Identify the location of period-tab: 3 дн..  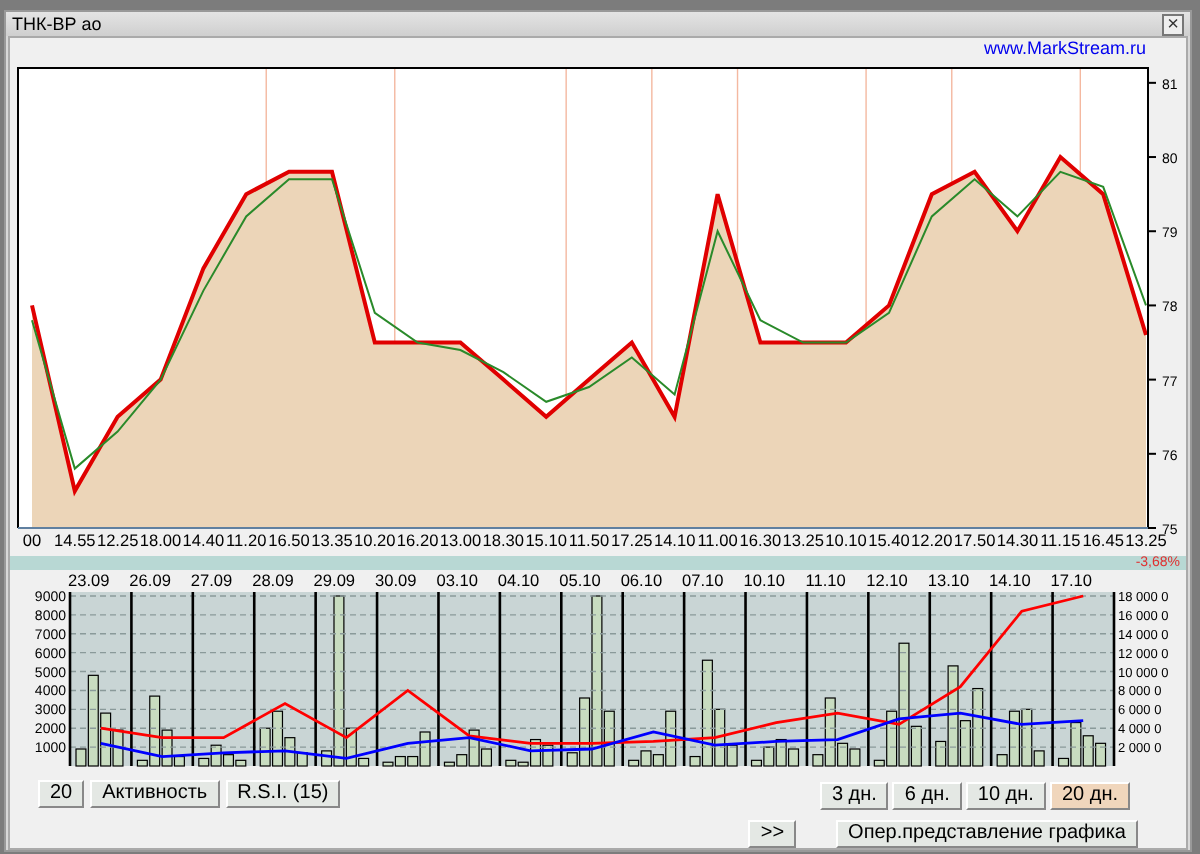
(854, 795).